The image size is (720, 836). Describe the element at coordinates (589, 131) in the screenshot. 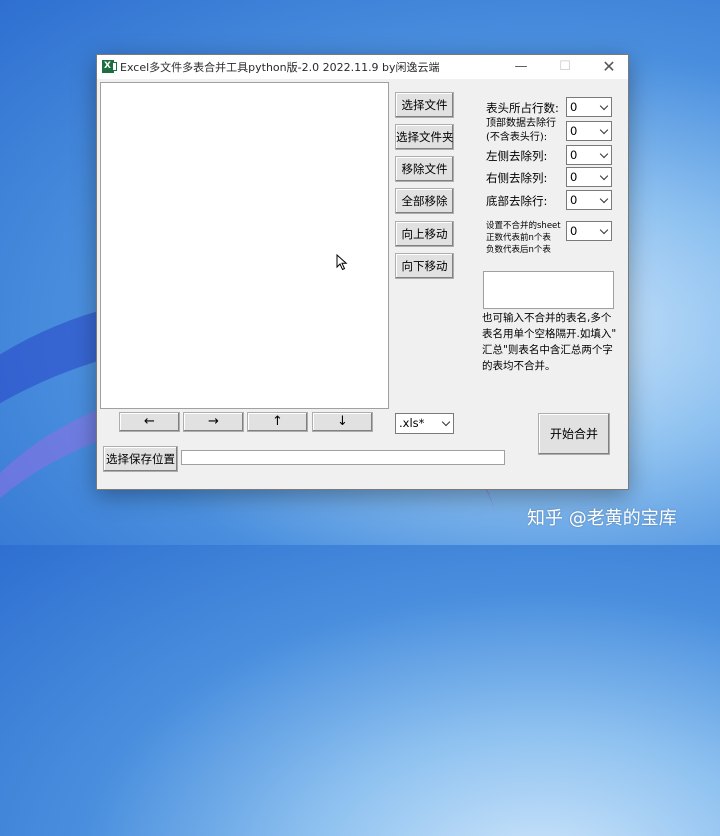

I see `top-rows-dropdown: 0` at that location.